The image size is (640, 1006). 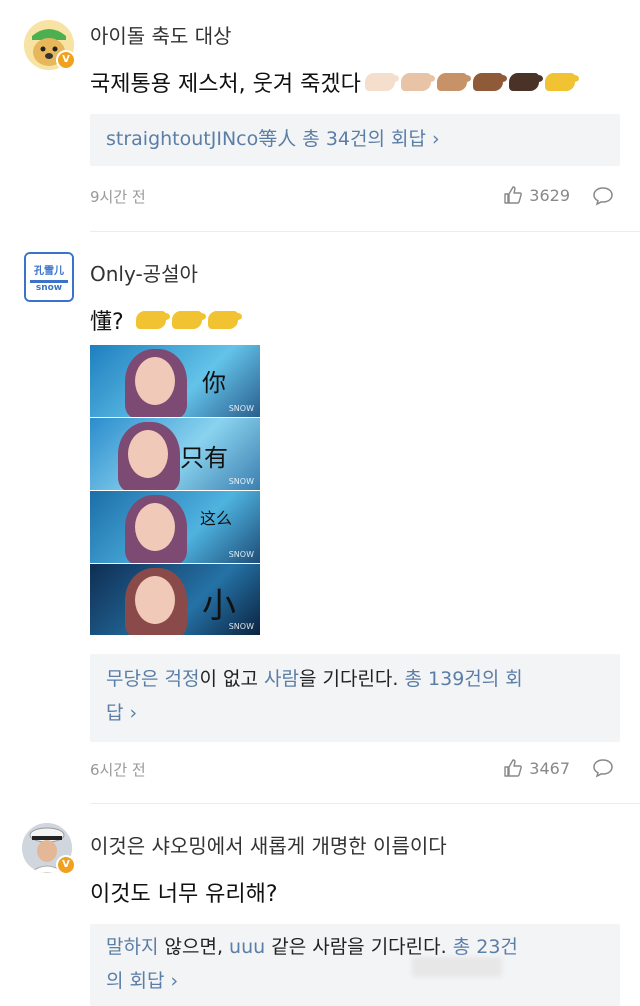 I want to click on verified-badge: V, so click(x=66, y=865).